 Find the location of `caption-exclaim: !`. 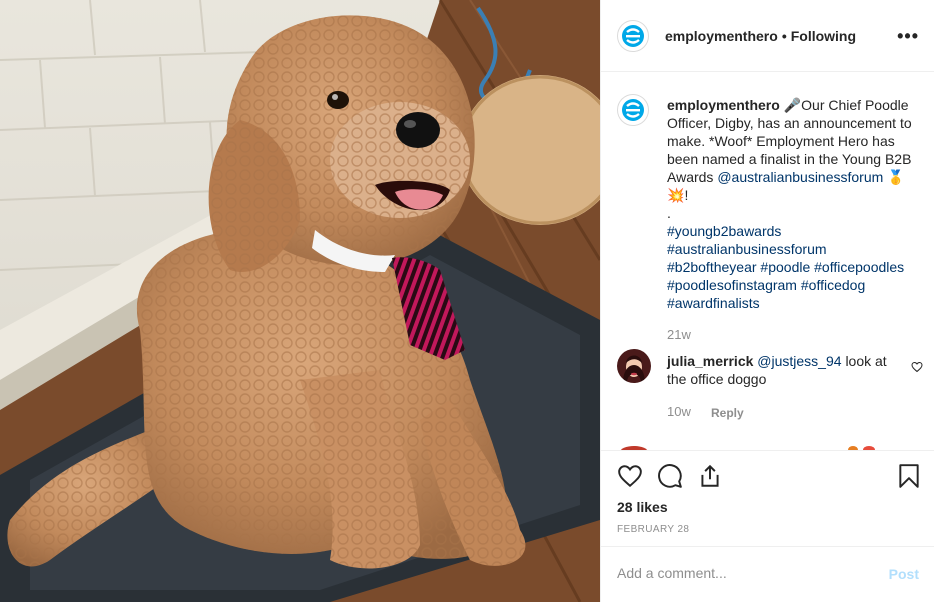

caption-exclaim: ! is located at coordinates (686, 195).